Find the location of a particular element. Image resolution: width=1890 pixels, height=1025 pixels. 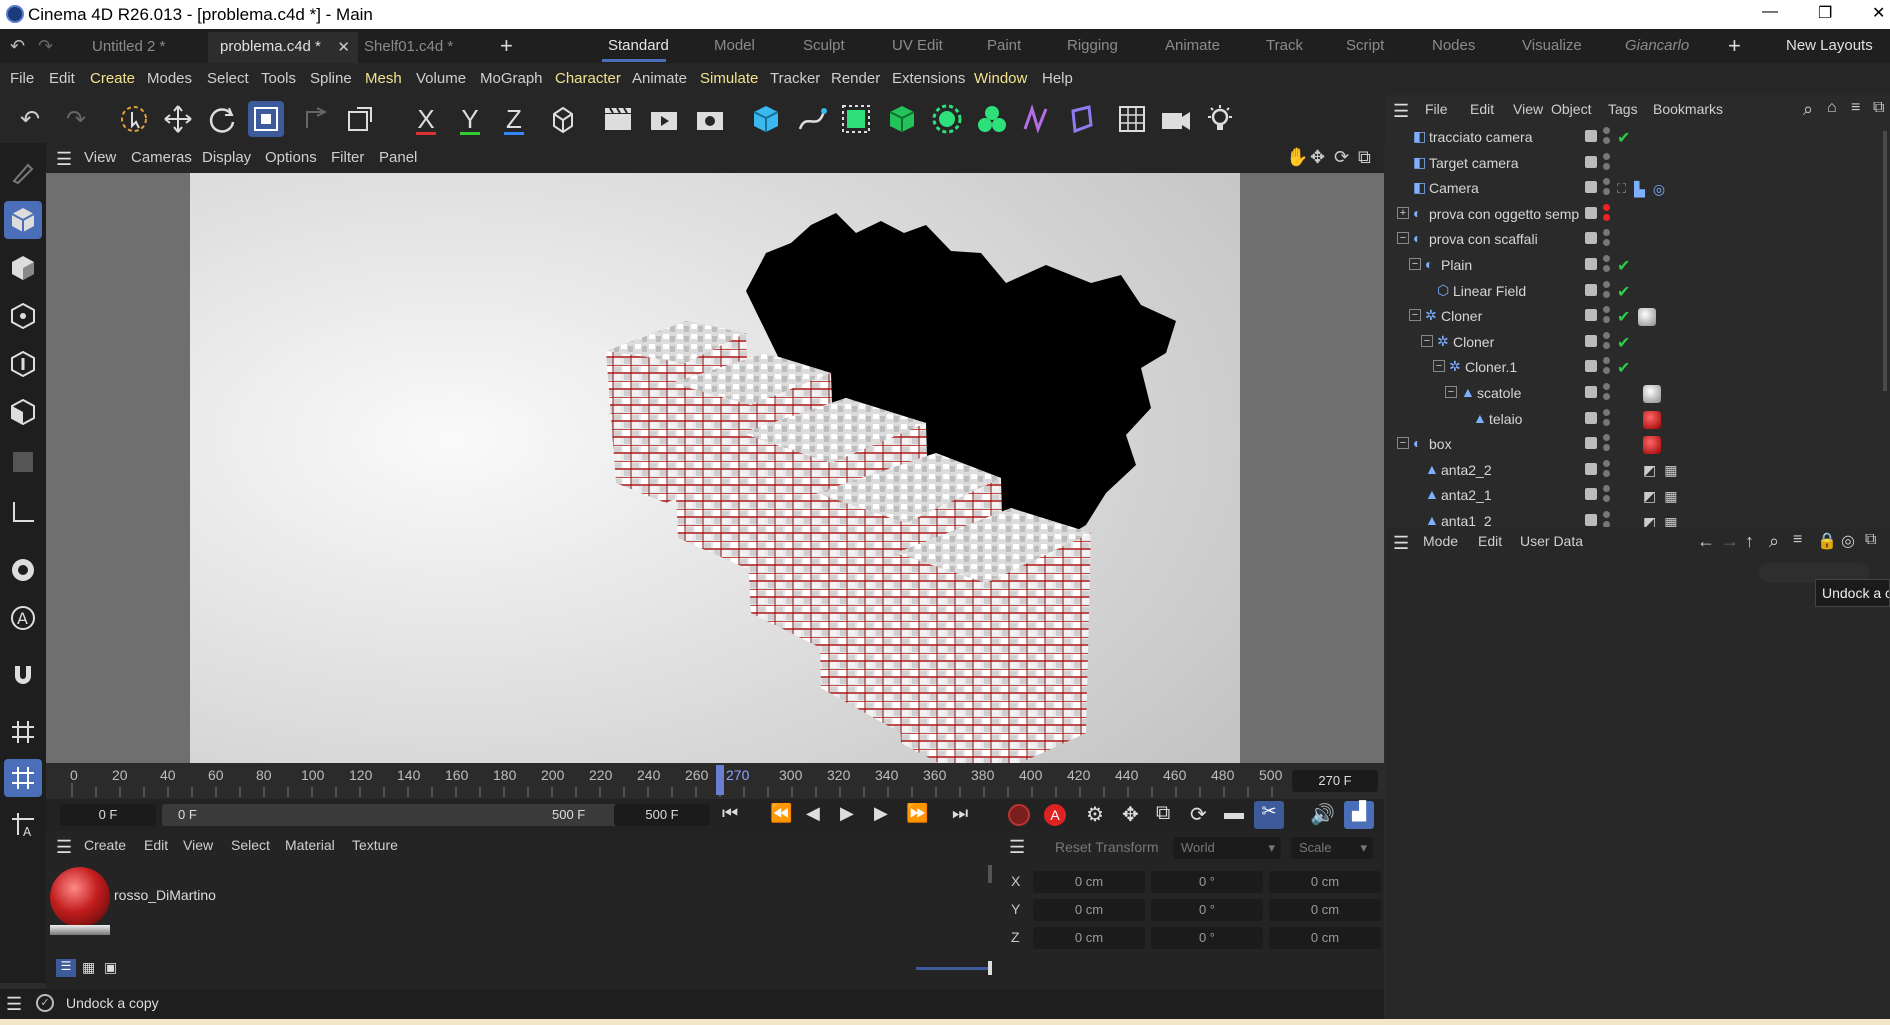

dolly-icon: ✥ is located at coordinates (1317, 157).